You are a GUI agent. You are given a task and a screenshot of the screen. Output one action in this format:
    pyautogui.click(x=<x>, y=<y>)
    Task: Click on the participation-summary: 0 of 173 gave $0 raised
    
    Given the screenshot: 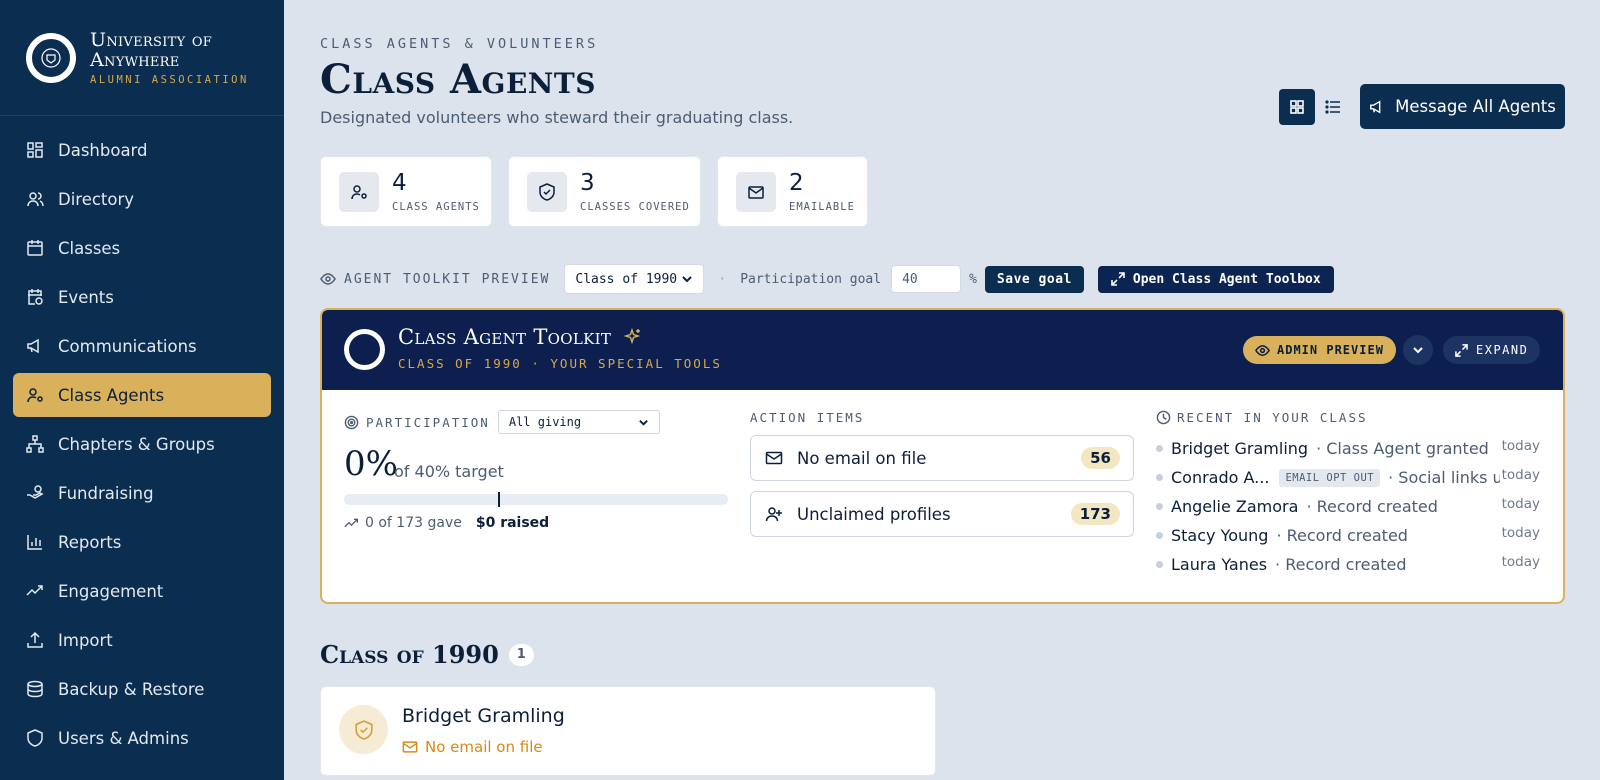 What is the action you would take?
    pyautogui.click(x=446, y=523)
    